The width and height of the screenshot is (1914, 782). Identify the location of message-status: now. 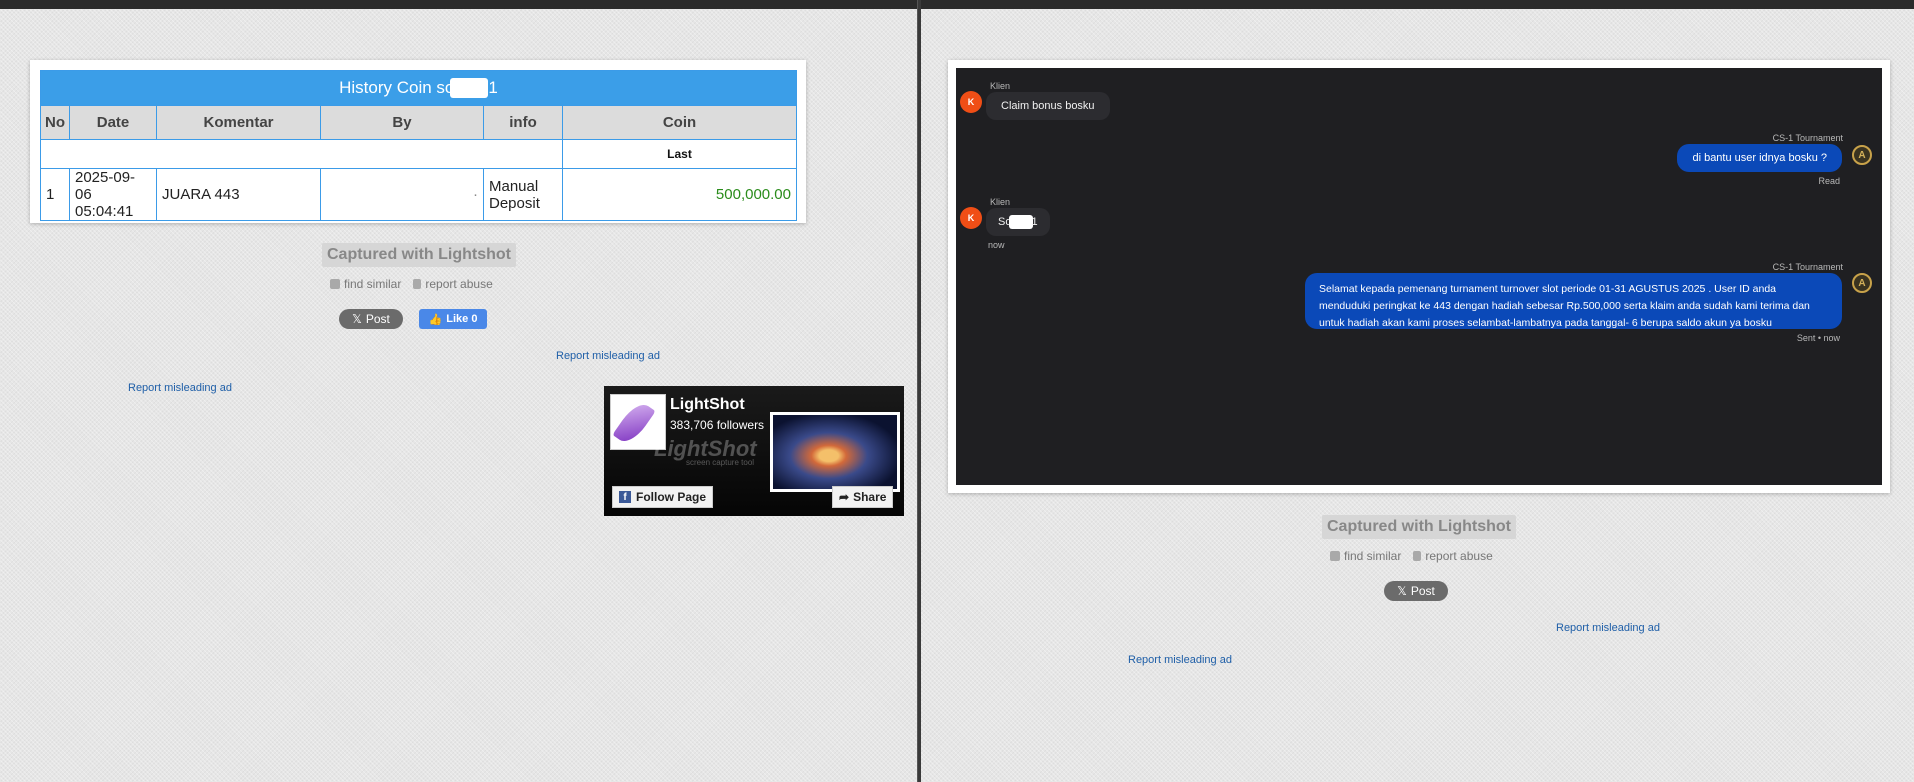
(996, 245).